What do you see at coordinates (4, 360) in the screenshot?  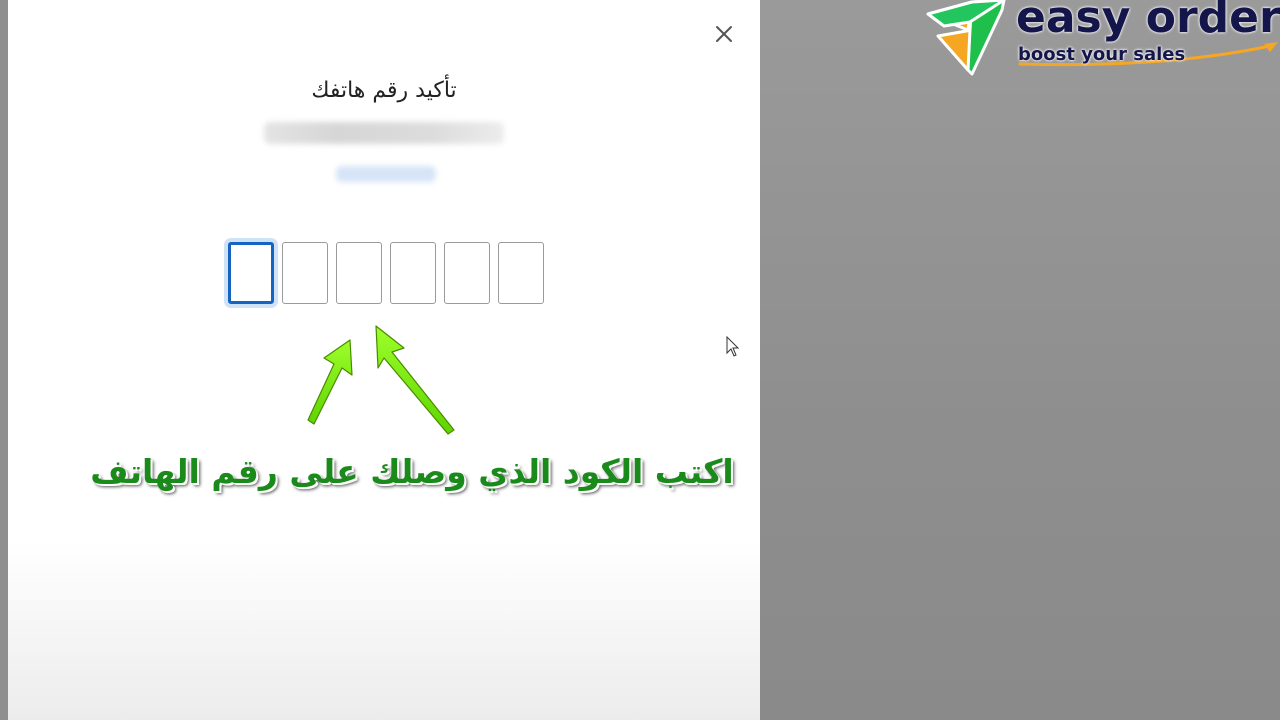 I see `backdrop-left-edge` at bounding box center [4, 360].